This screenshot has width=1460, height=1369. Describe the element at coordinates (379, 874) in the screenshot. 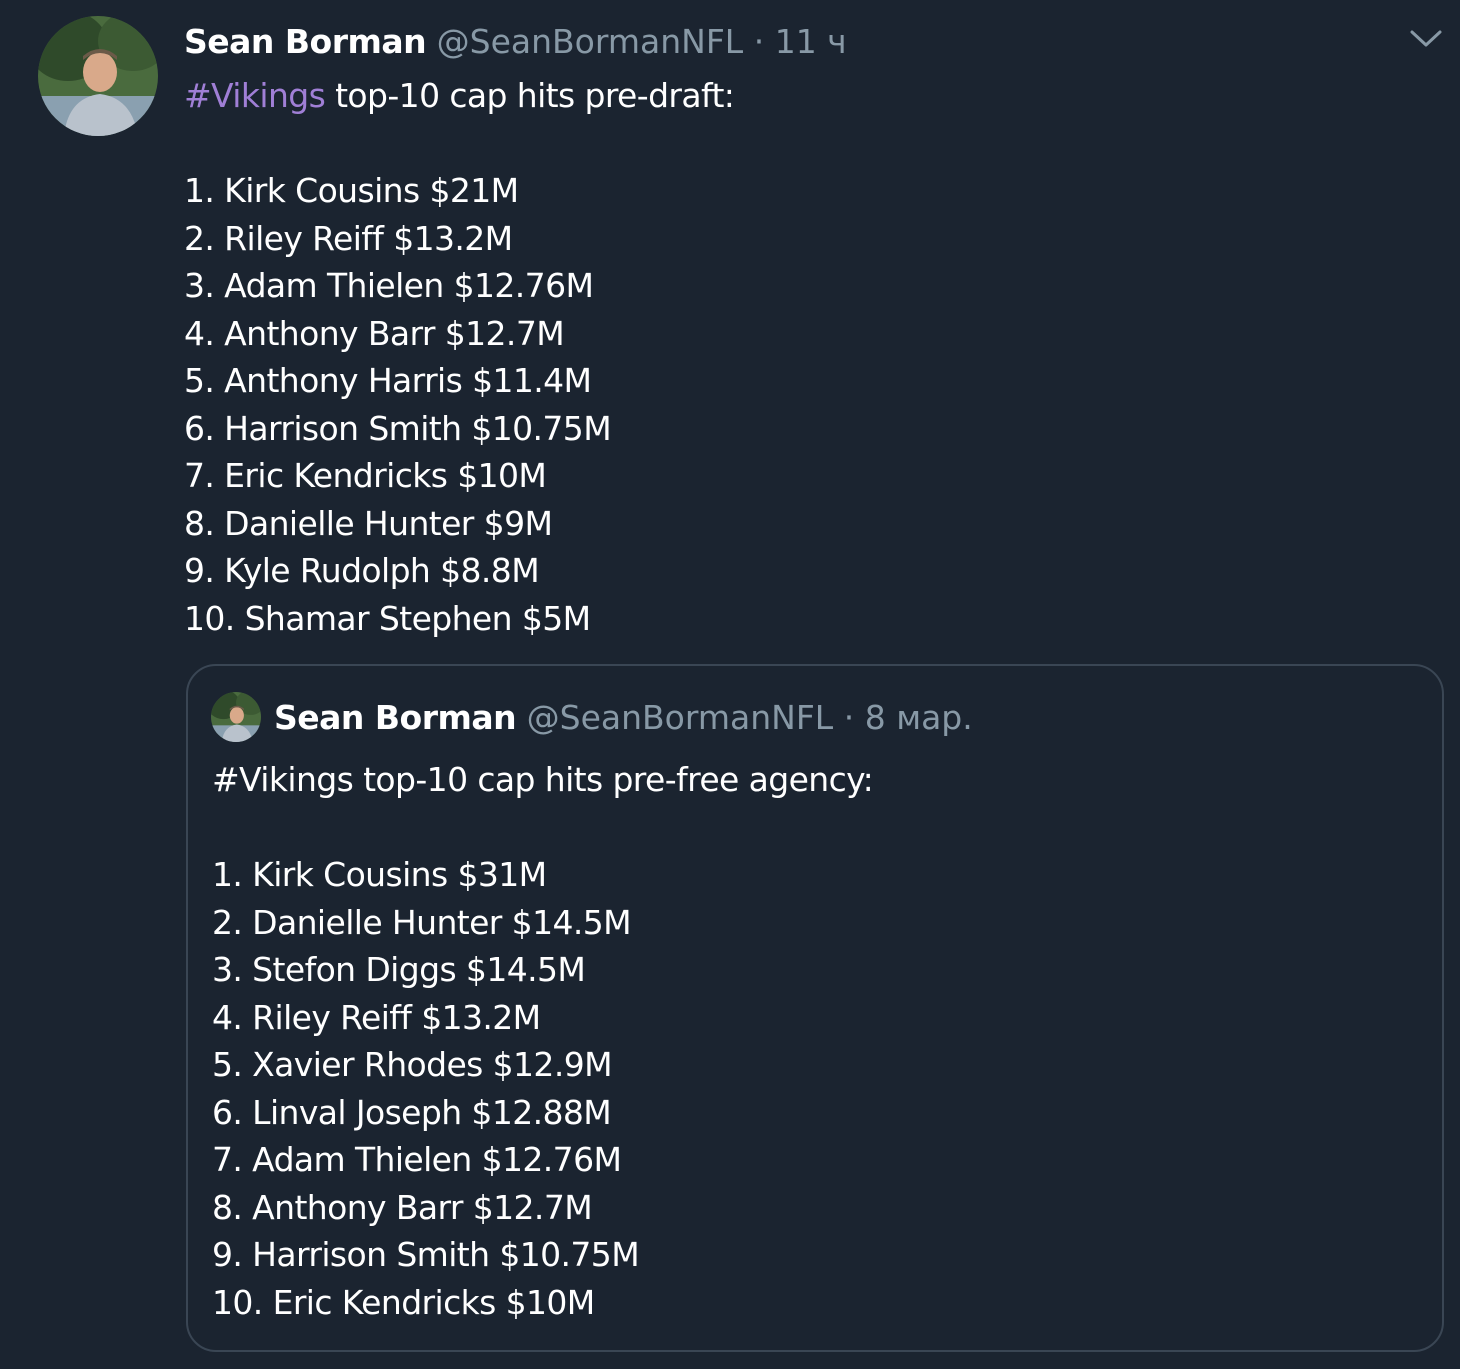

I see `list-item: 1. Kirk Cousins $31M` at that location.